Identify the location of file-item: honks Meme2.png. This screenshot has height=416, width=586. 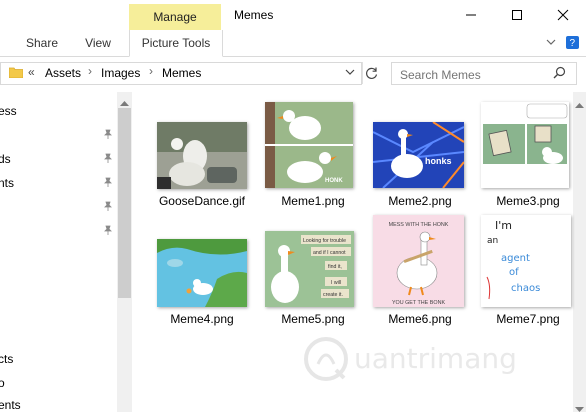
(420, 156).